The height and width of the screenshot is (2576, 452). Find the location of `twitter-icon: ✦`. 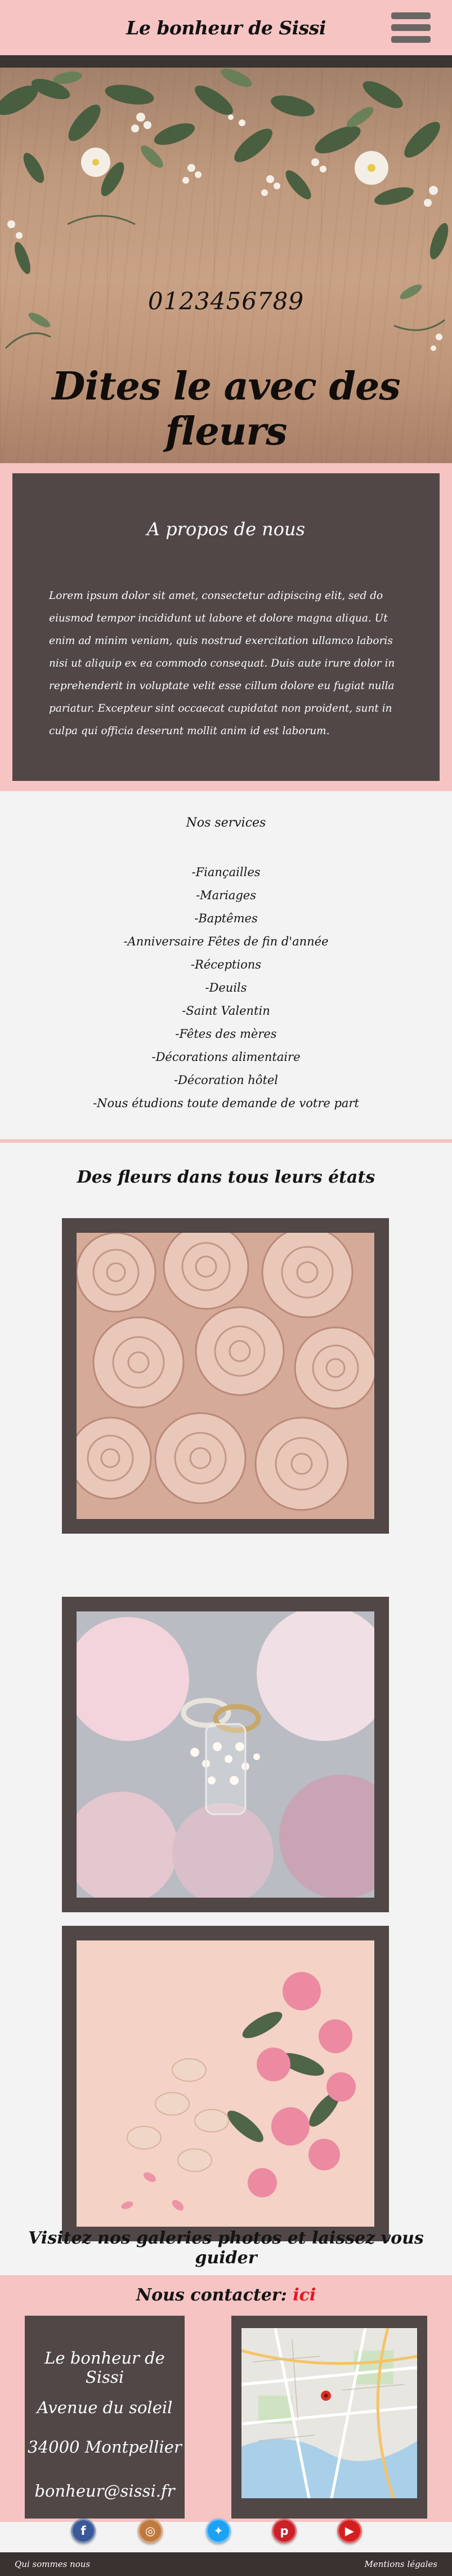

twitter-icon: ✦ is located at coordinates (219, 2531).